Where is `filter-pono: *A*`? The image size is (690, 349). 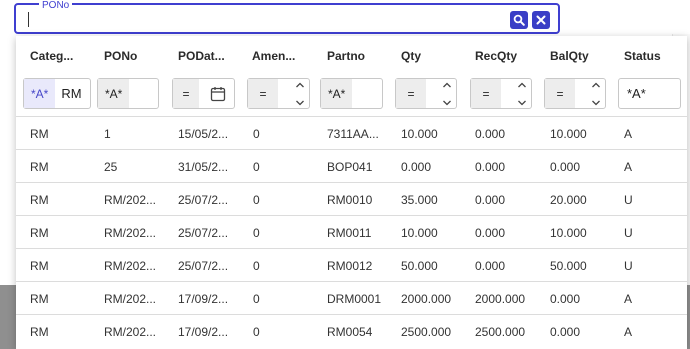
filter-pono: *A* is located at coordinates (128, 93).